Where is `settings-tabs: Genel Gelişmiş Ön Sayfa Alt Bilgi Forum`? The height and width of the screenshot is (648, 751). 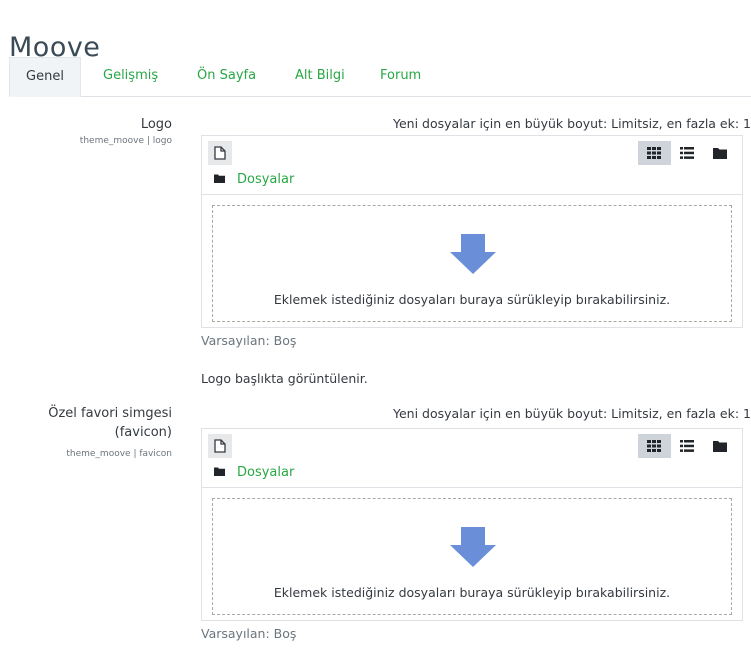 settings-tabs: Genel Gelişmiş Ön Sayfa Alt Bilgi Forum is located at coordinates (380, 77).